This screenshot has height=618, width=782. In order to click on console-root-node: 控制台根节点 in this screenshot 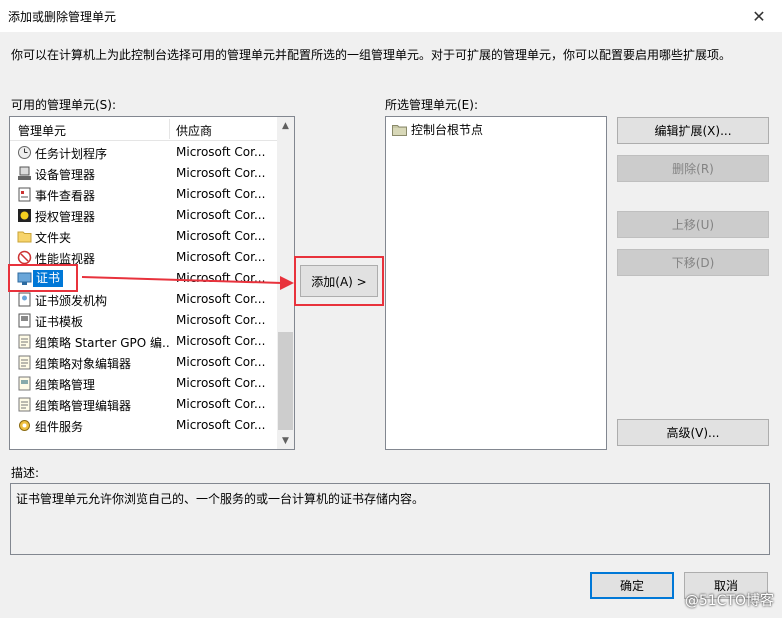, I will do `click(437, 129)`.